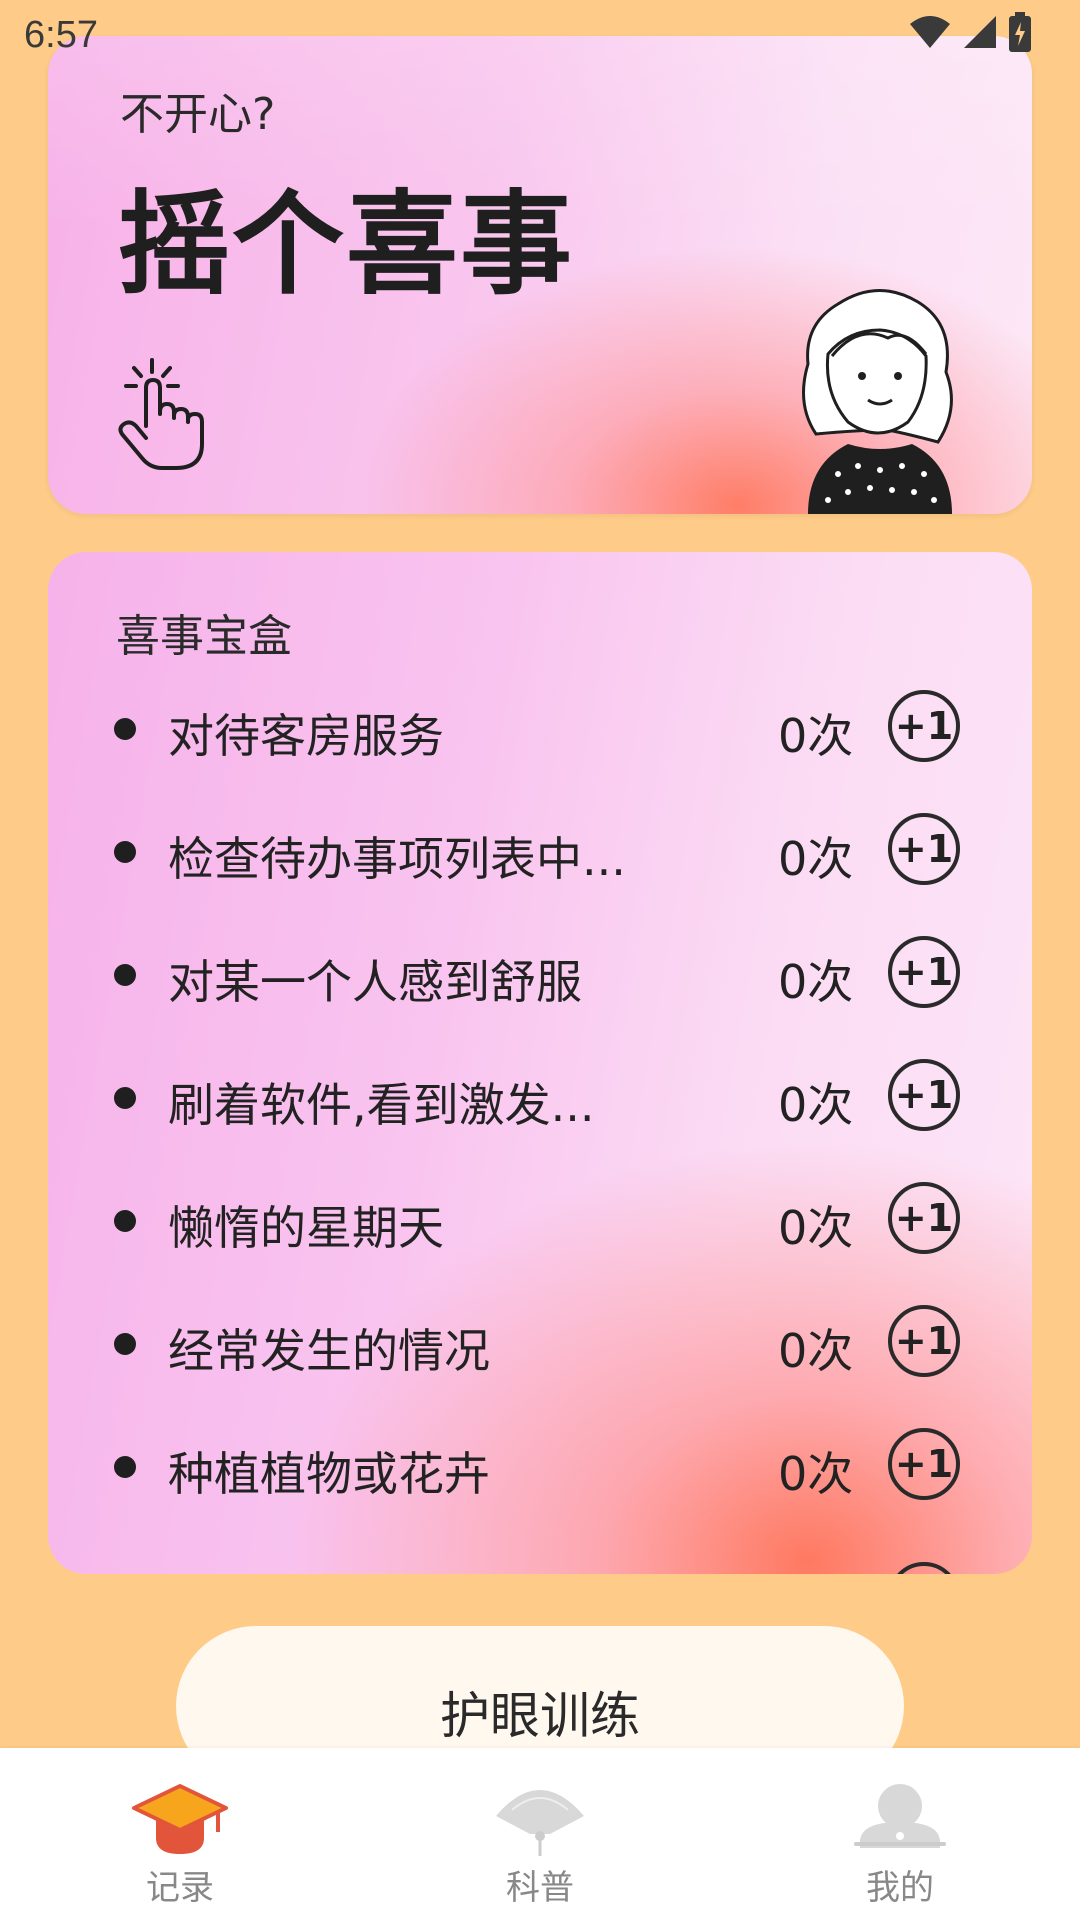 This screenshot has height=1920, width=1080. What do you see at coordinates (329, 1351) in the screenshot?
I see `item-label: 经常发生的情况` at bounding box center [329, 1351].